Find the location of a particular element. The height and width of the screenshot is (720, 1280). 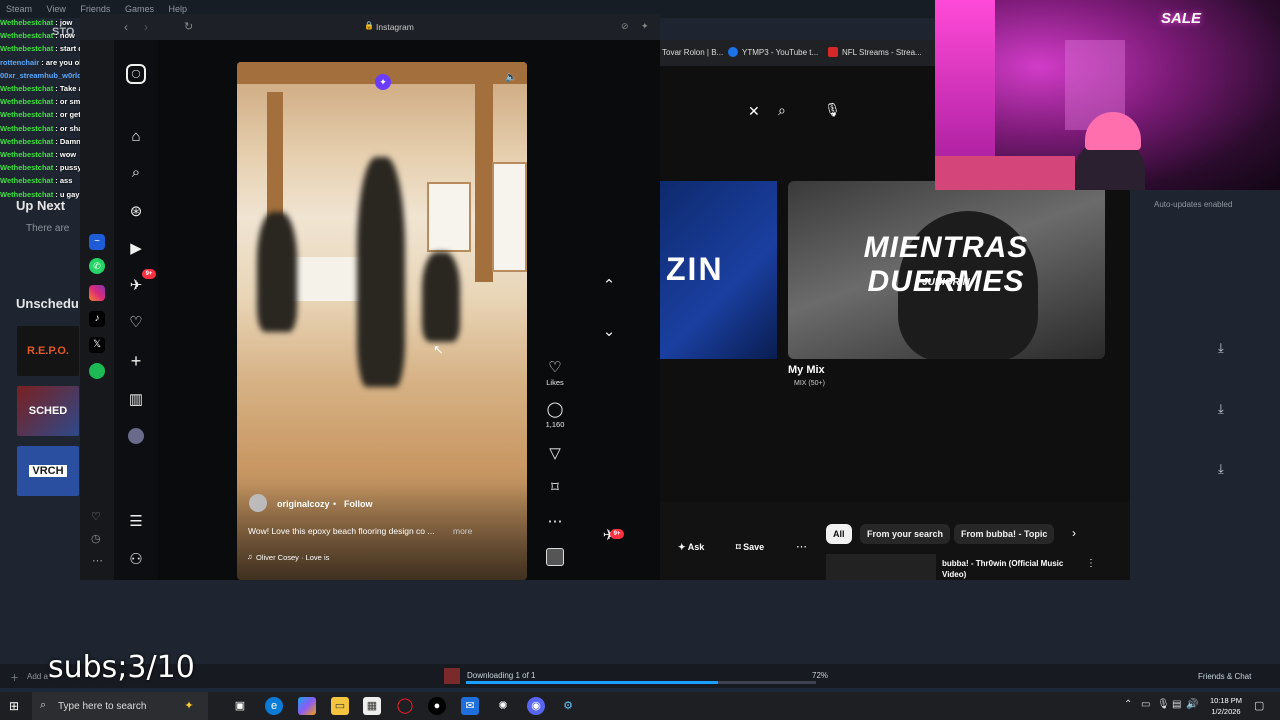

x-icon: 𝕏 is located at coordinates (97, 345).